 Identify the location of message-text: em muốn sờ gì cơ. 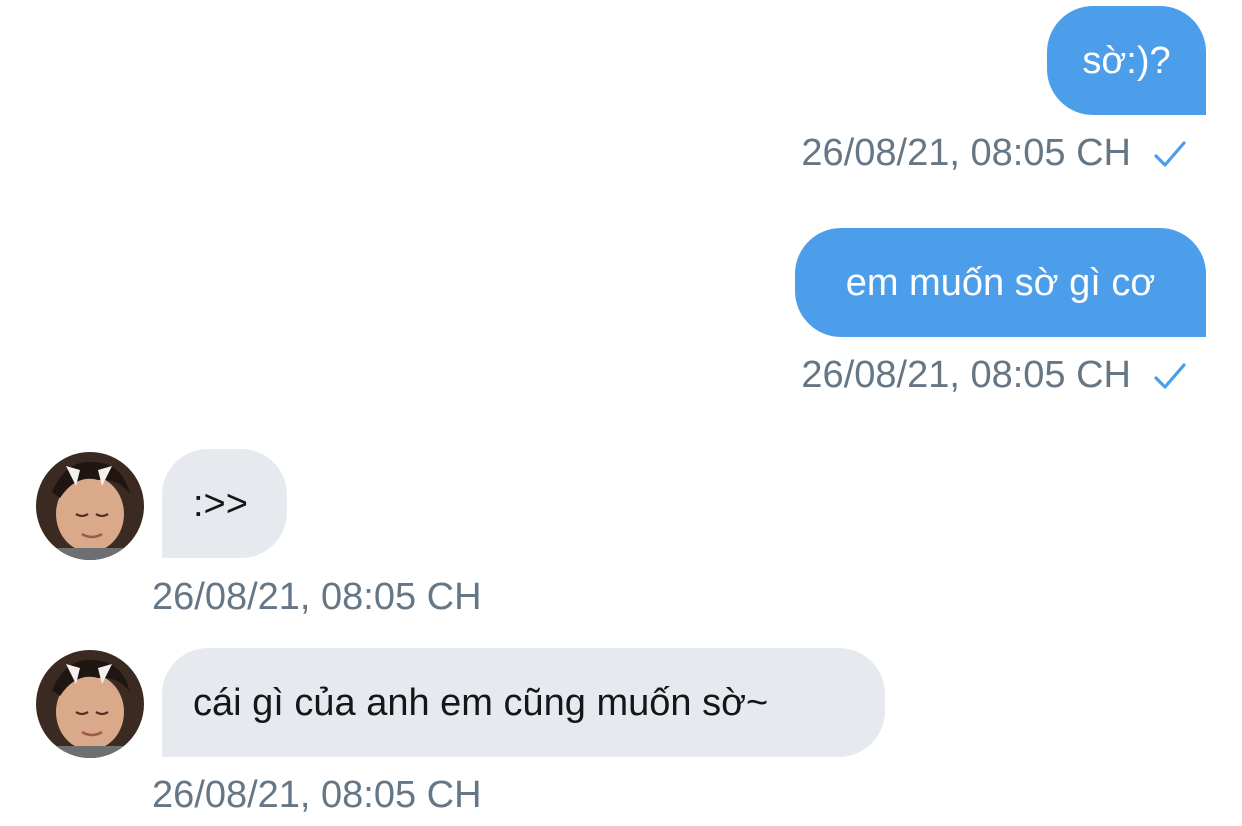
(1000, 282).